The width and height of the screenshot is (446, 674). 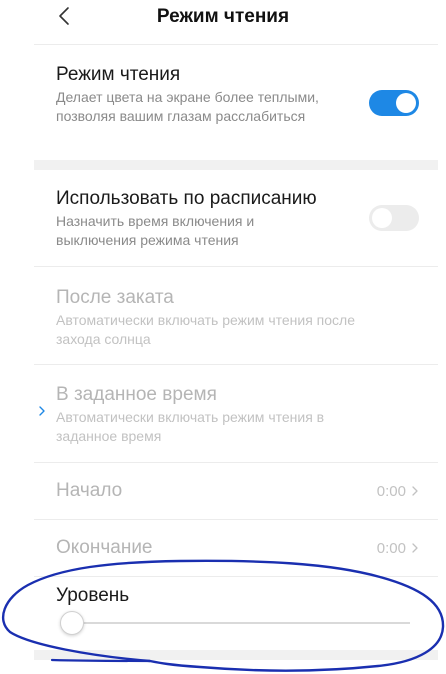 What do you see at coordinates (391, 491) in the screenshot?
I see `start-value: 0:00` at bounding box center [391, 491].